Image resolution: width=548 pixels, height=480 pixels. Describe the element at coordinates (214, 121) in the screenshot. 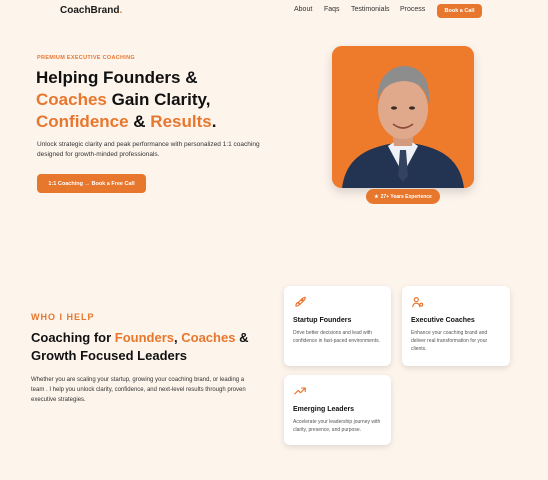

I see `hero-title-period: .` at that location.